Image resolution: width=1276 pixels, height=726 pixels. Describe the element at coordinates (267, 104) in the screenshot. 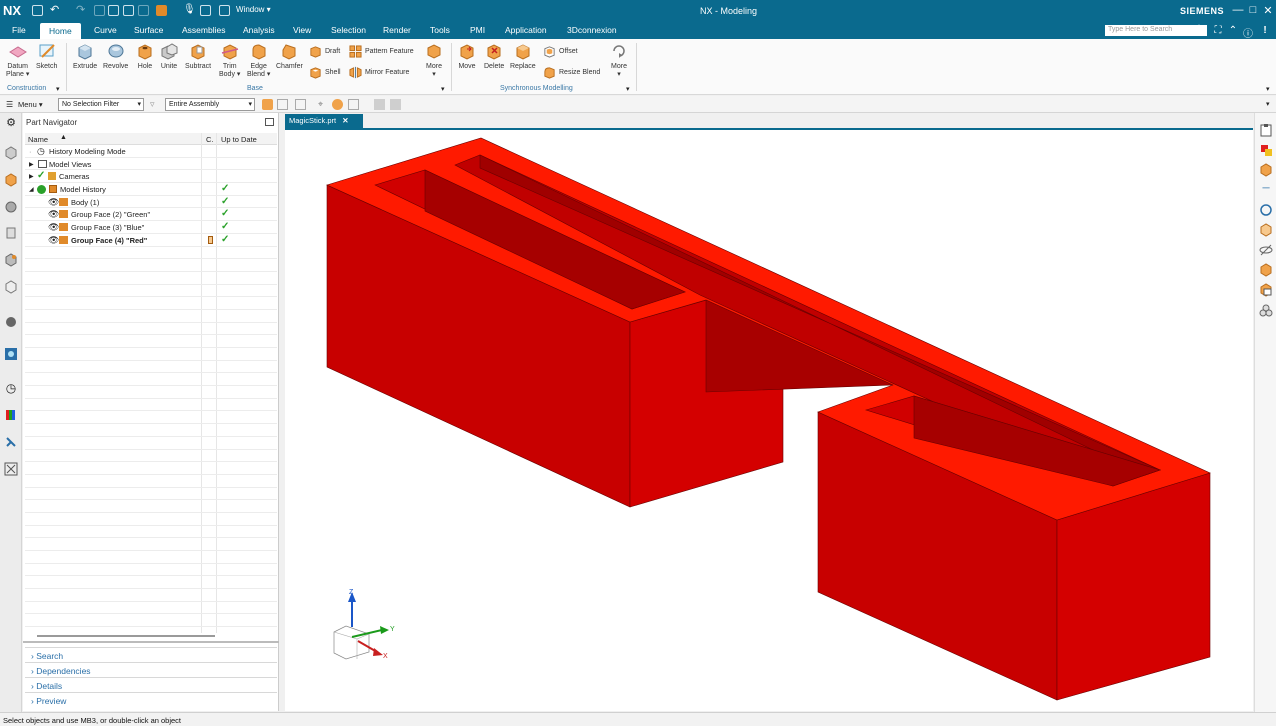

I see `select-feature-icon` at that location.